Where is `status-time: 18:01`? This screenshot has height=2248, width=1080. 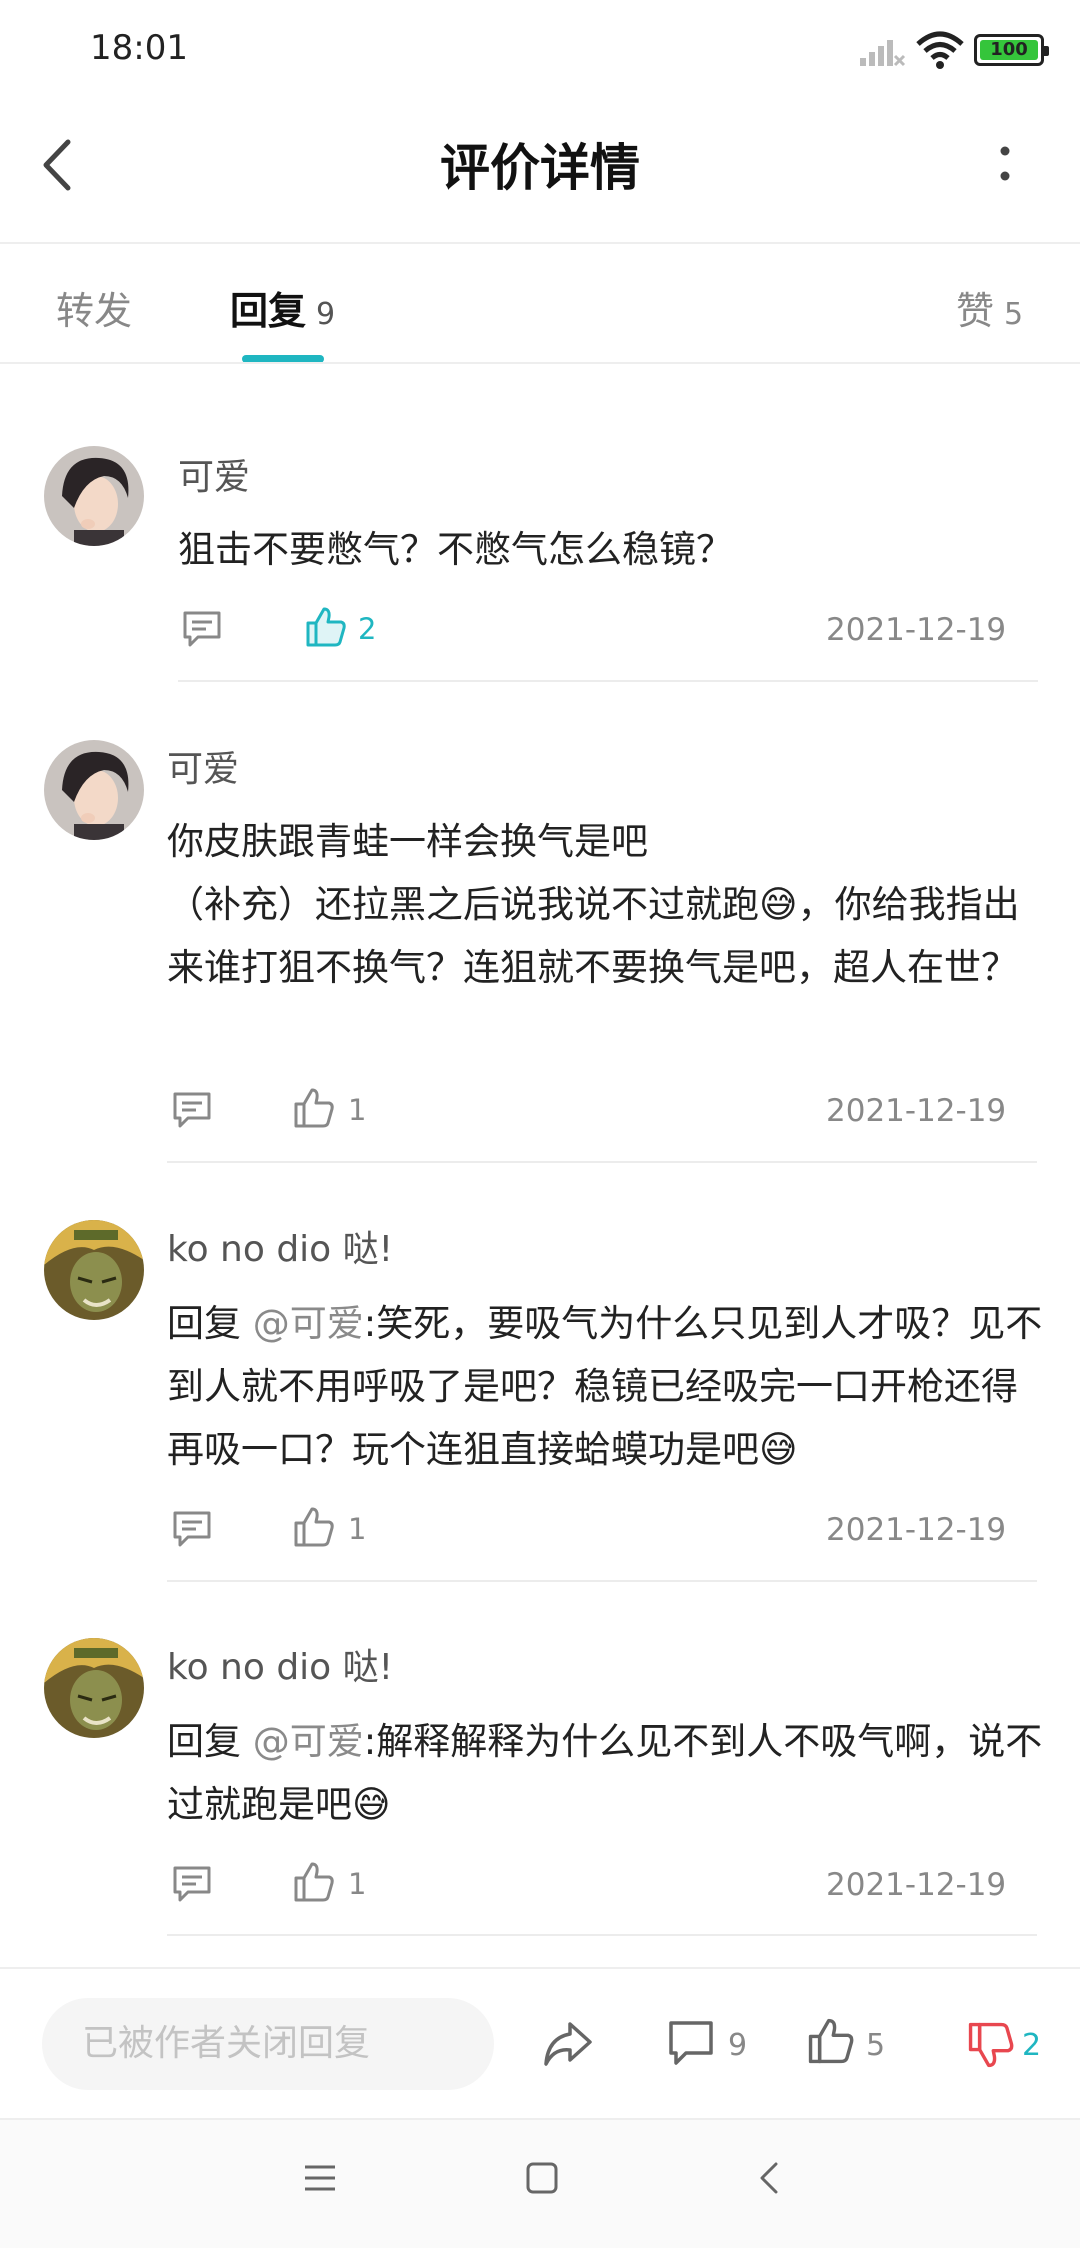
status-time: 18:01 is located at coordinates (139, 48).